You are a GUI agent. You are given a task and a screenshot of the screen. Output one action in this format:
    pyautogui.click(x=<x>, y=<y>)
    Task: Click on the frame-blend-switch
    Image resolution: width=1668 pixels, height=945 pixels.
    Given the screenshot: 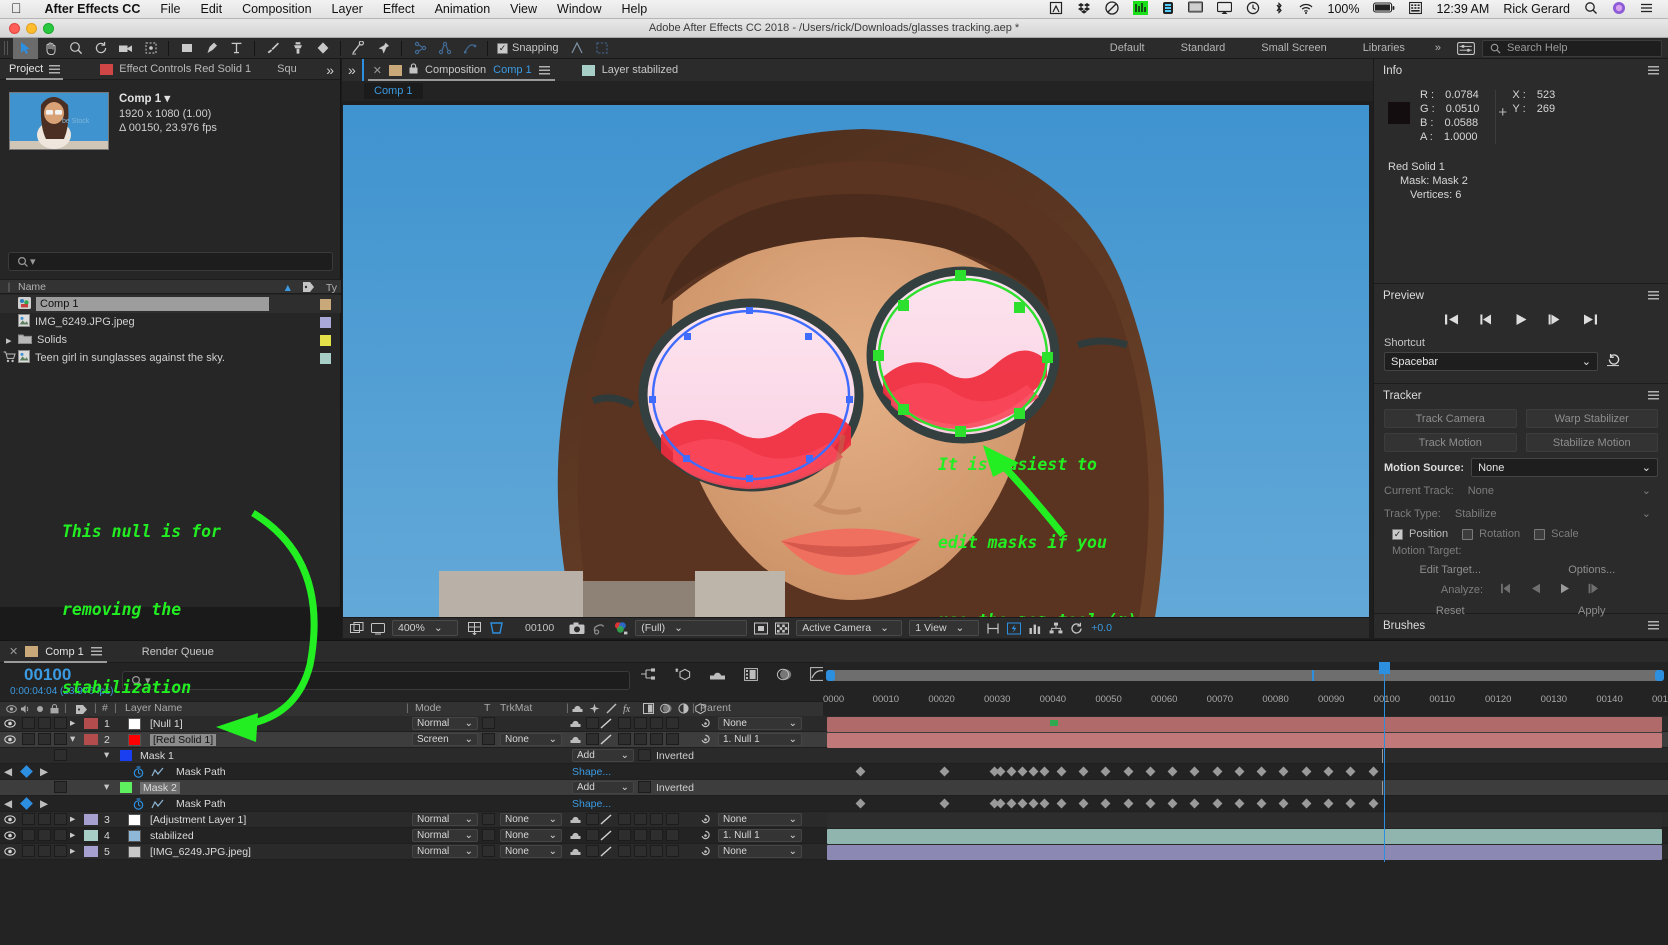 What is the action you would take?
    pyautogui.click(x=640, y=819)
    